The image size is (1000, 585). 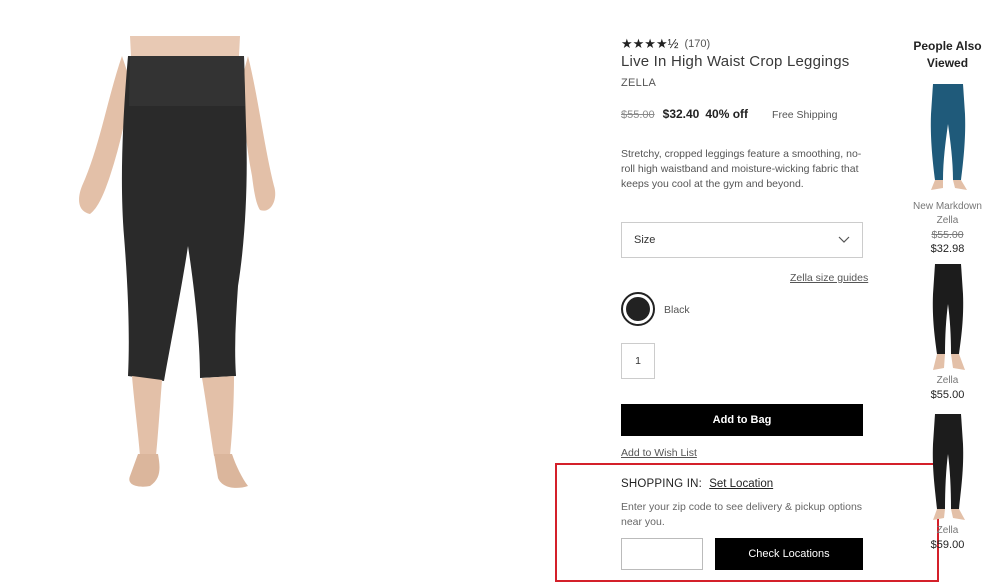 What do you see at coordinates (742, 420) in the screenshot?
I see `add-to-bag-button: Add to Bag` at bounding box center [742, 420].